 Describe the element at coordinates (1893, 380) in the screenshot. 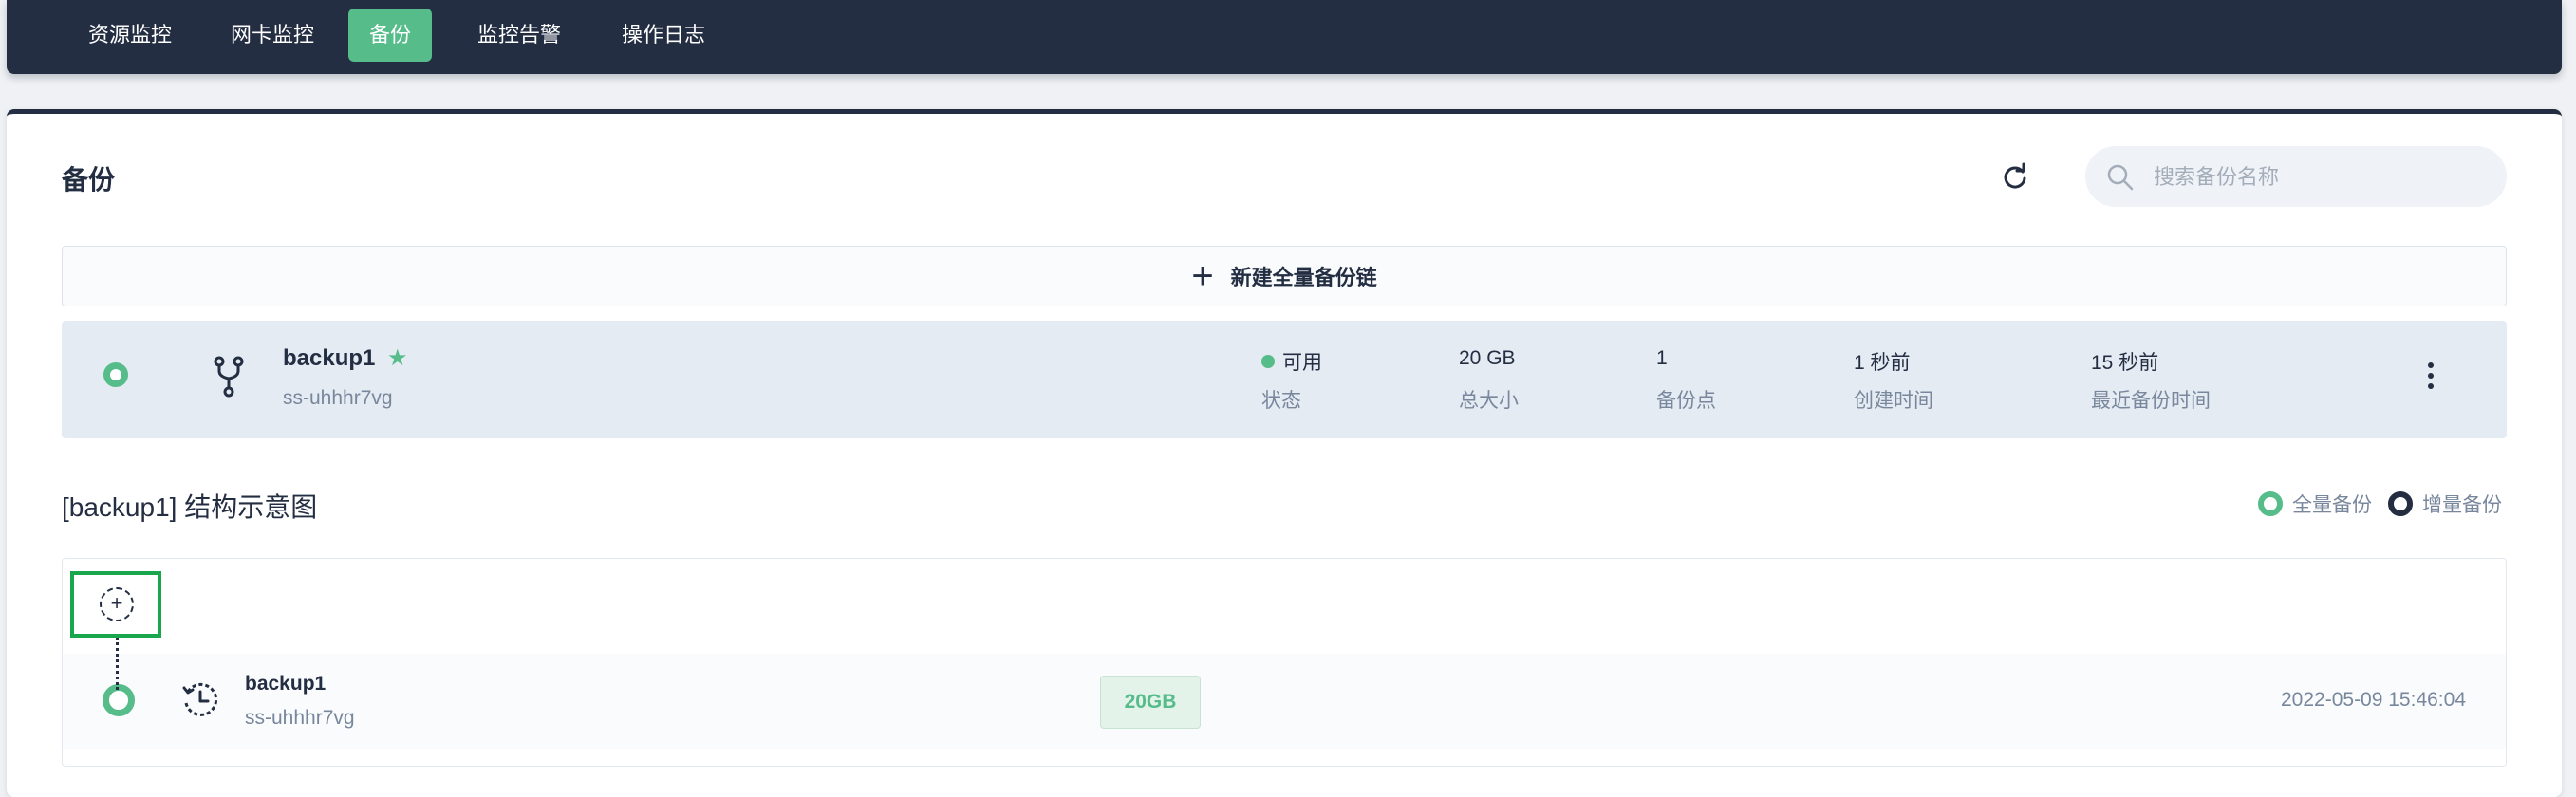

I see `stat-created: 1 秒前 创建时间` at that location.